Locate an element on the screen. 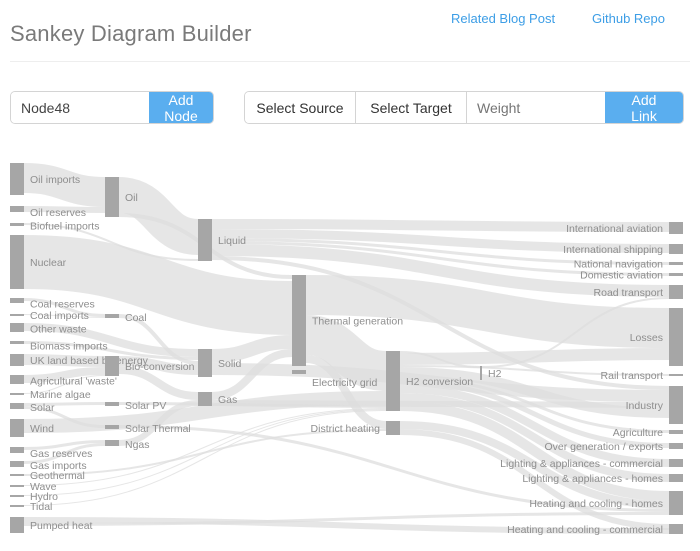 Image resolution: width=700 pixels, height=551 pixels. header-divider is located at coordinates (350, 61).